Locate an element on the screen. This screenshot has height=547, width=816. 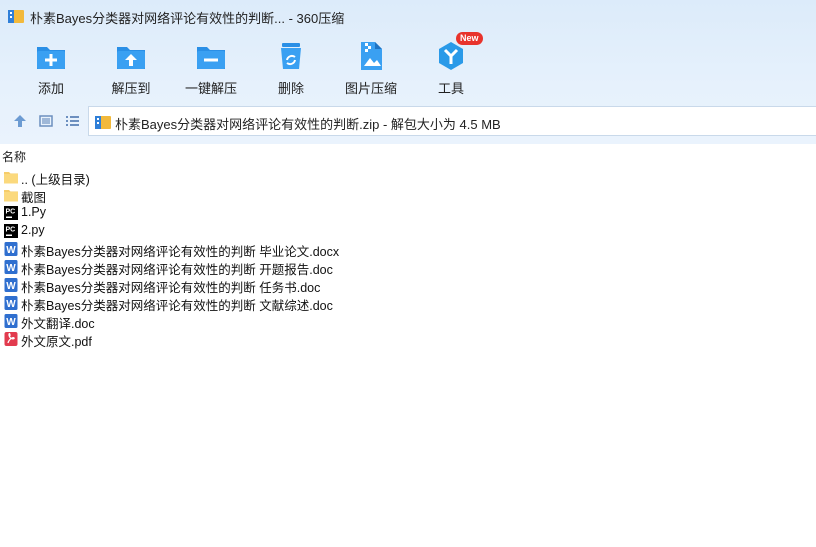
address-bar: 朴素Bayes分类器对网络评论有效性的判断.zip - 解包大小为 4.5 MB is located at coordinates (452, 121).